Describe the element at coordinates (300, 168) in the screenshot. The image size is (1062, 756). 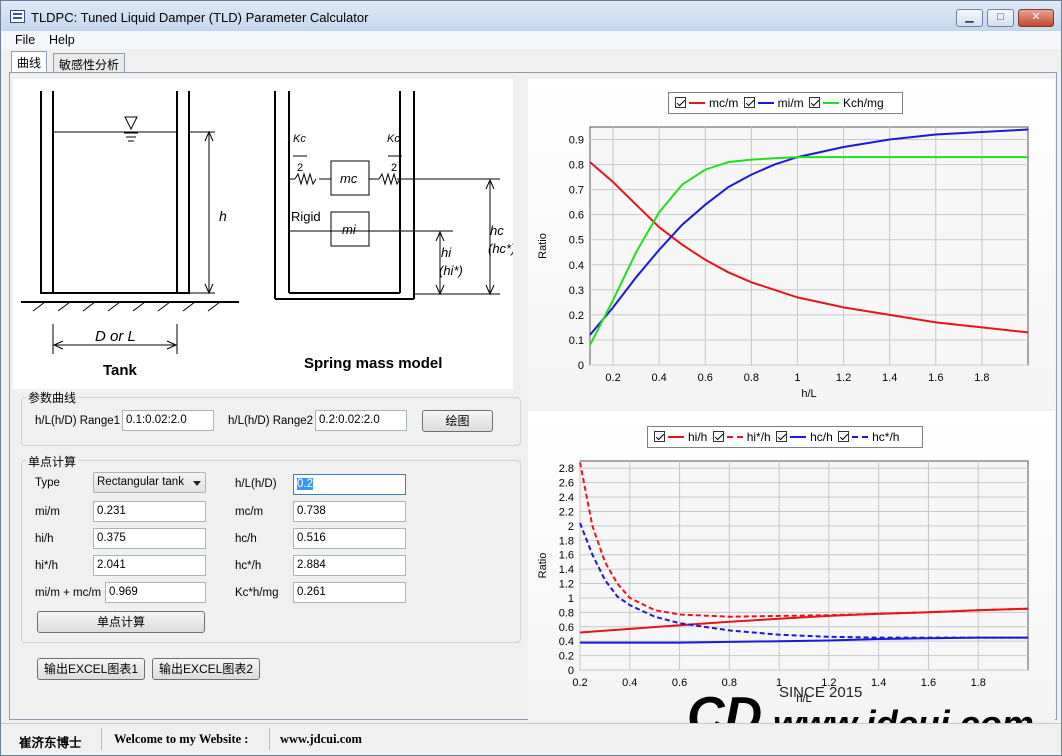
I see `kc-left-div: 2` at that location.